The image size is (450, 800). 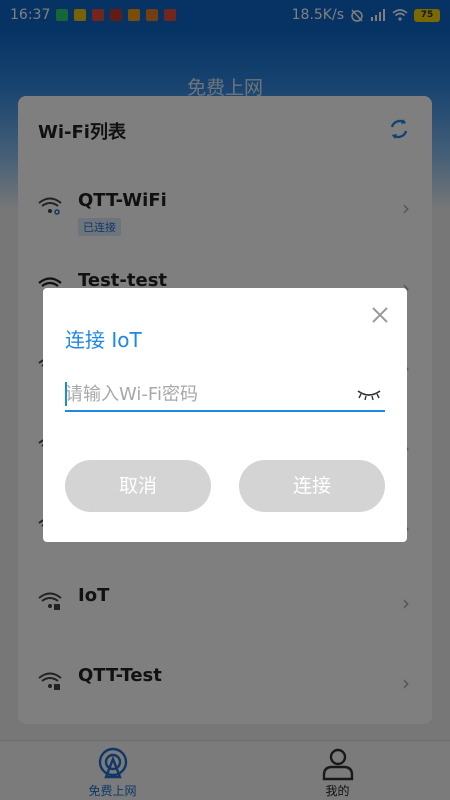 I want to click on password-input, so click(x=205, y=394).